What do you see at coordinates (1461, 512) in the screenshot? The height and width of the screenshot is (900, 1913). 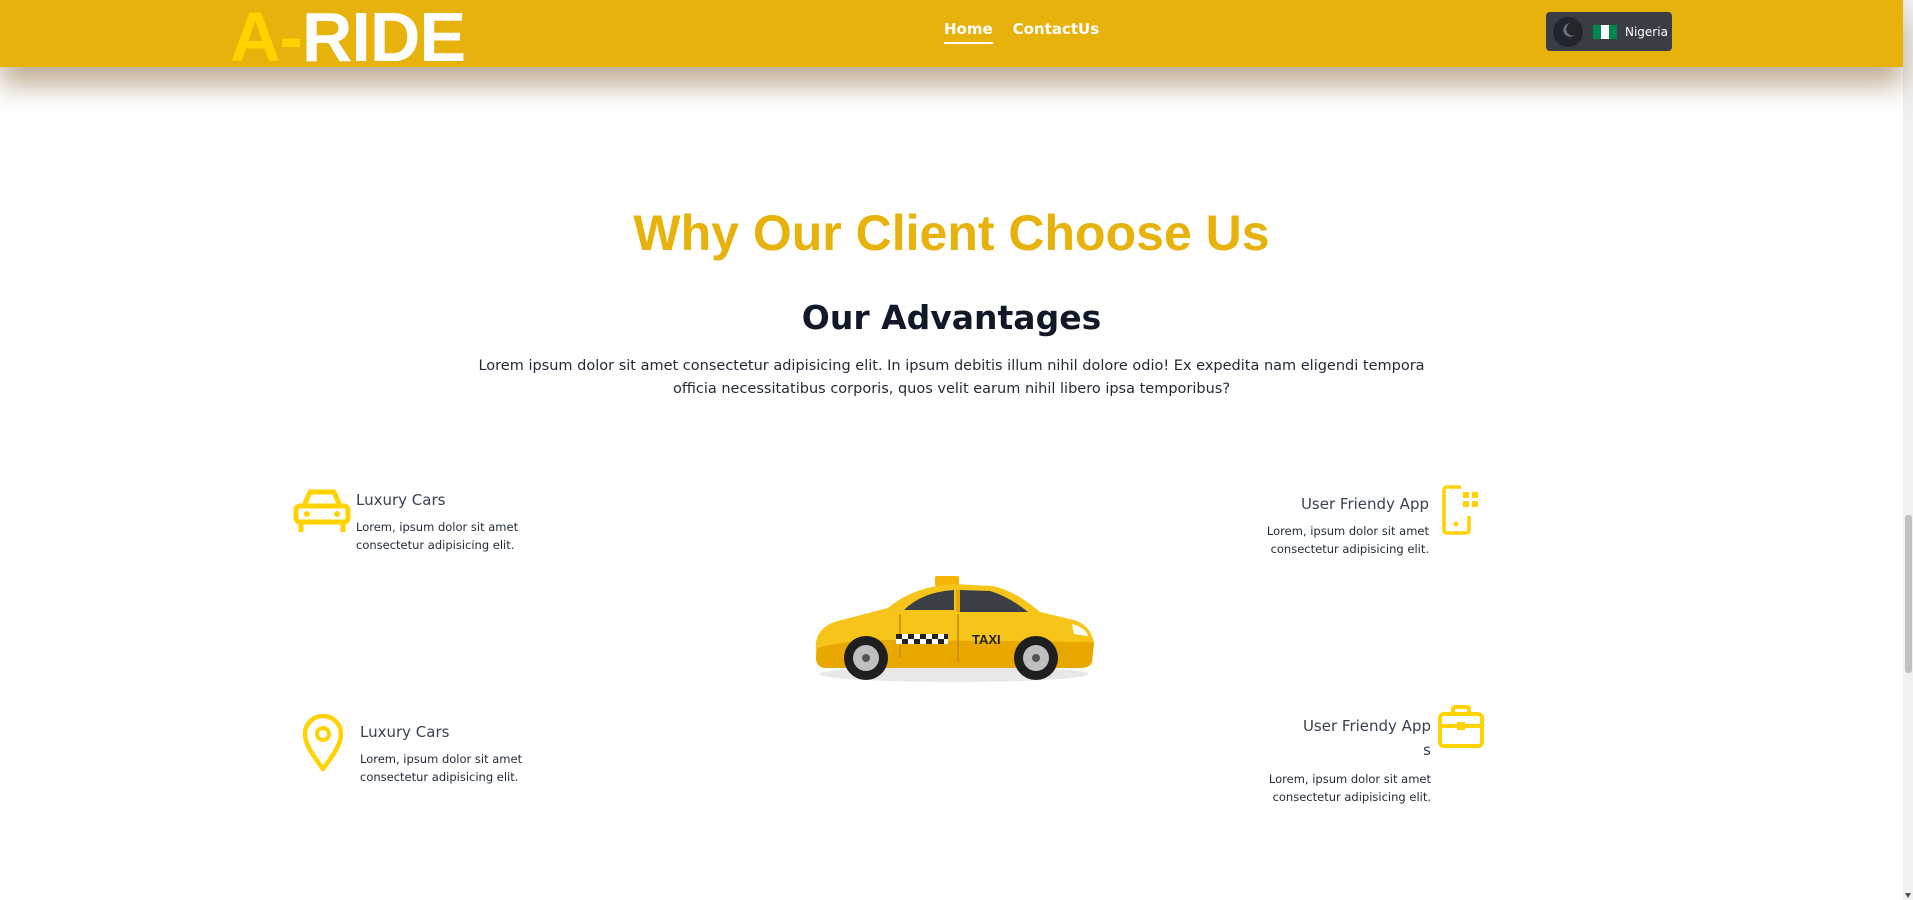 I see `mobile-app-icon` at bounding box center [1461, 512].